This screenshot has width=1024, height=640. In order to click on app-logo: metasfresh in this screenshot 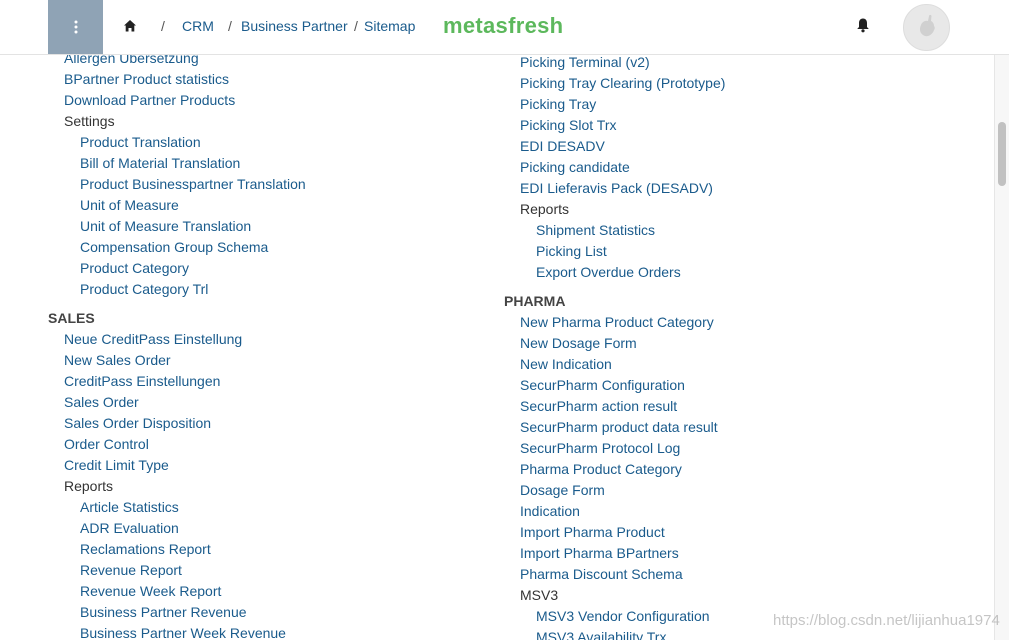, I will do `click(503, 25)`.